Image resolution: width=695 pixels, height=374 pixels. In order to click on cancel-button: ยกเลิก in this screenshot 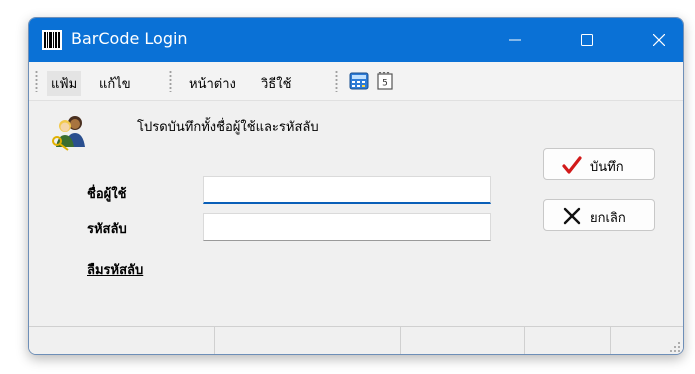, I will do `click(599, 215)`.